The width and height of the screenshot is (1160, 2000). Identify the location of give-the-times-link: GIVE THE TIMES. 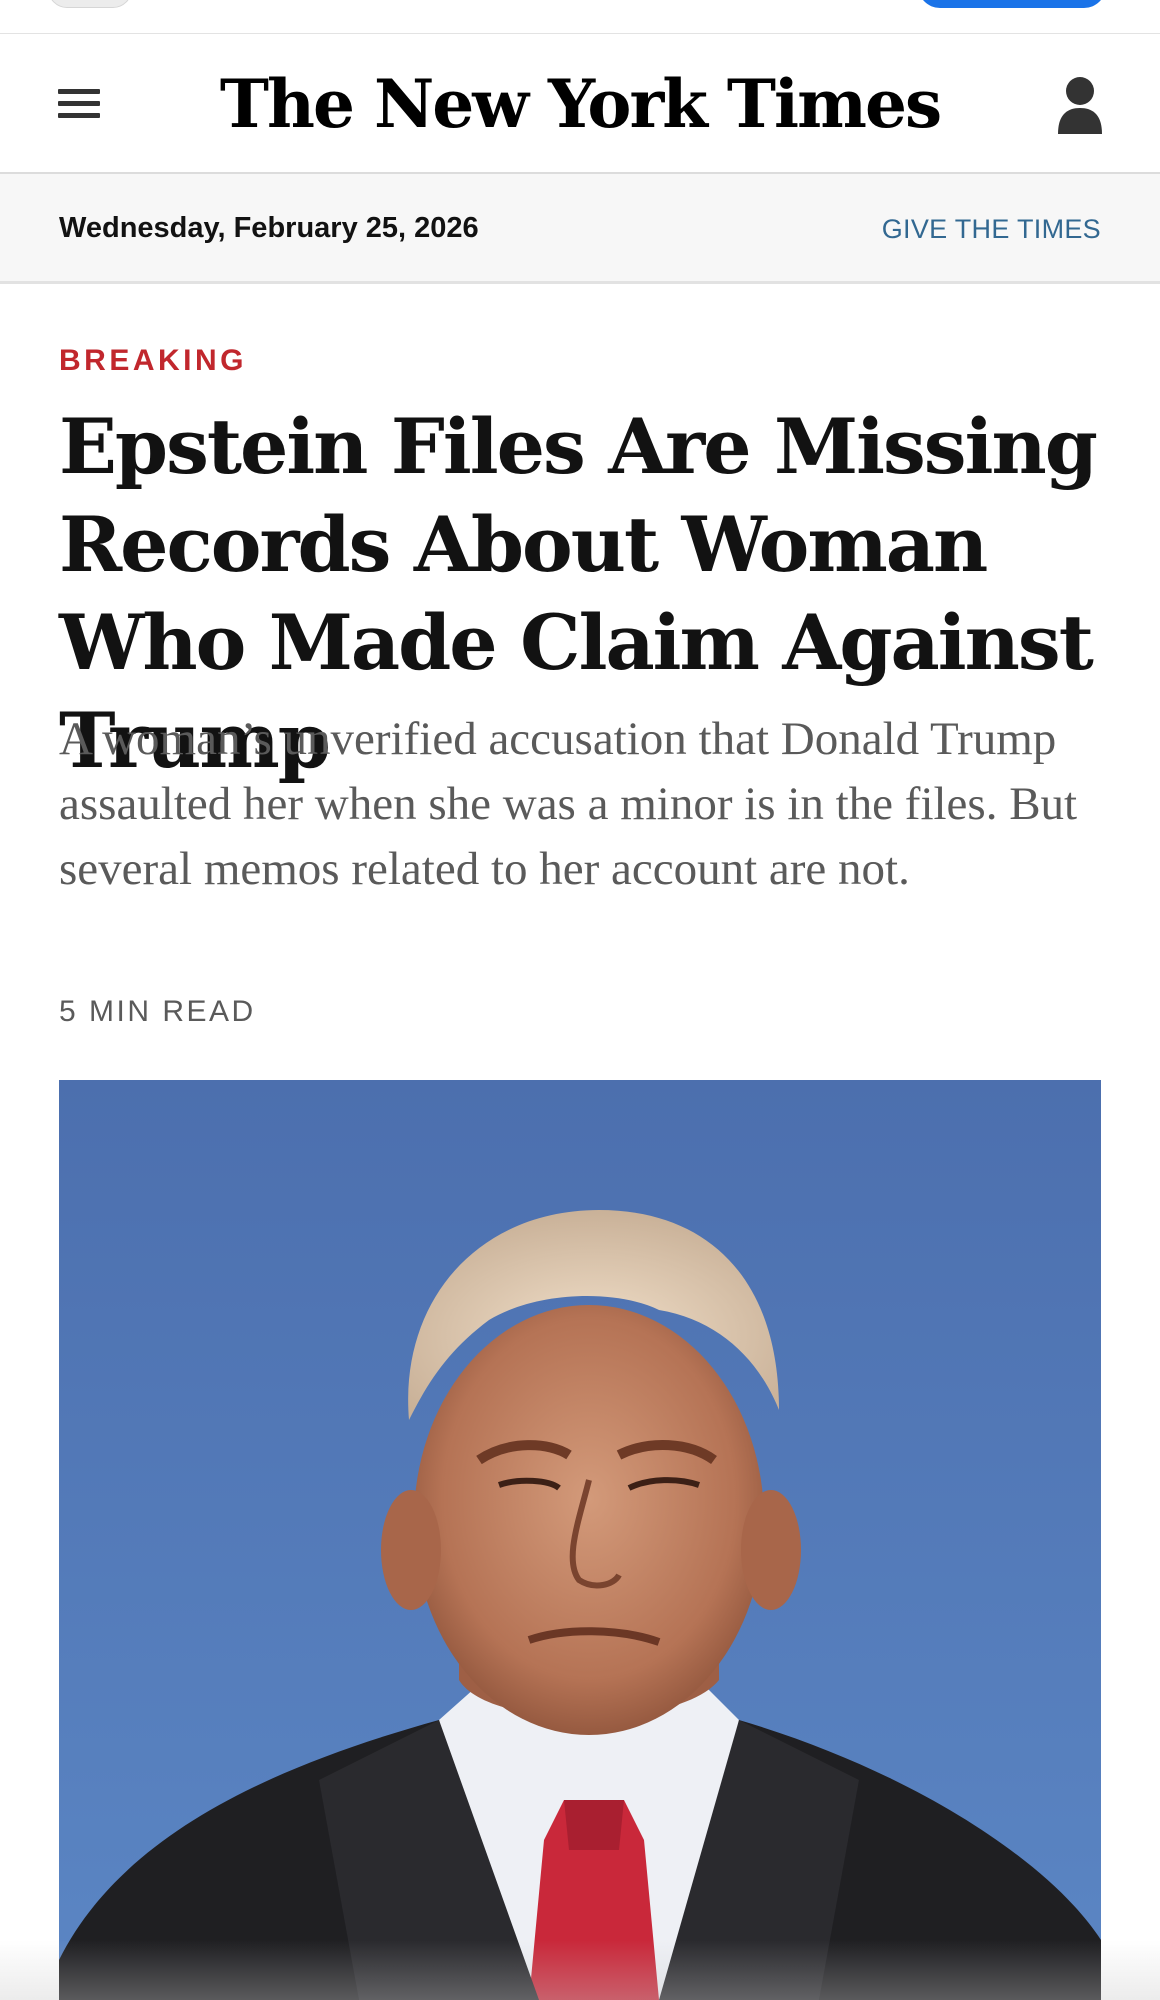
(991, 229).